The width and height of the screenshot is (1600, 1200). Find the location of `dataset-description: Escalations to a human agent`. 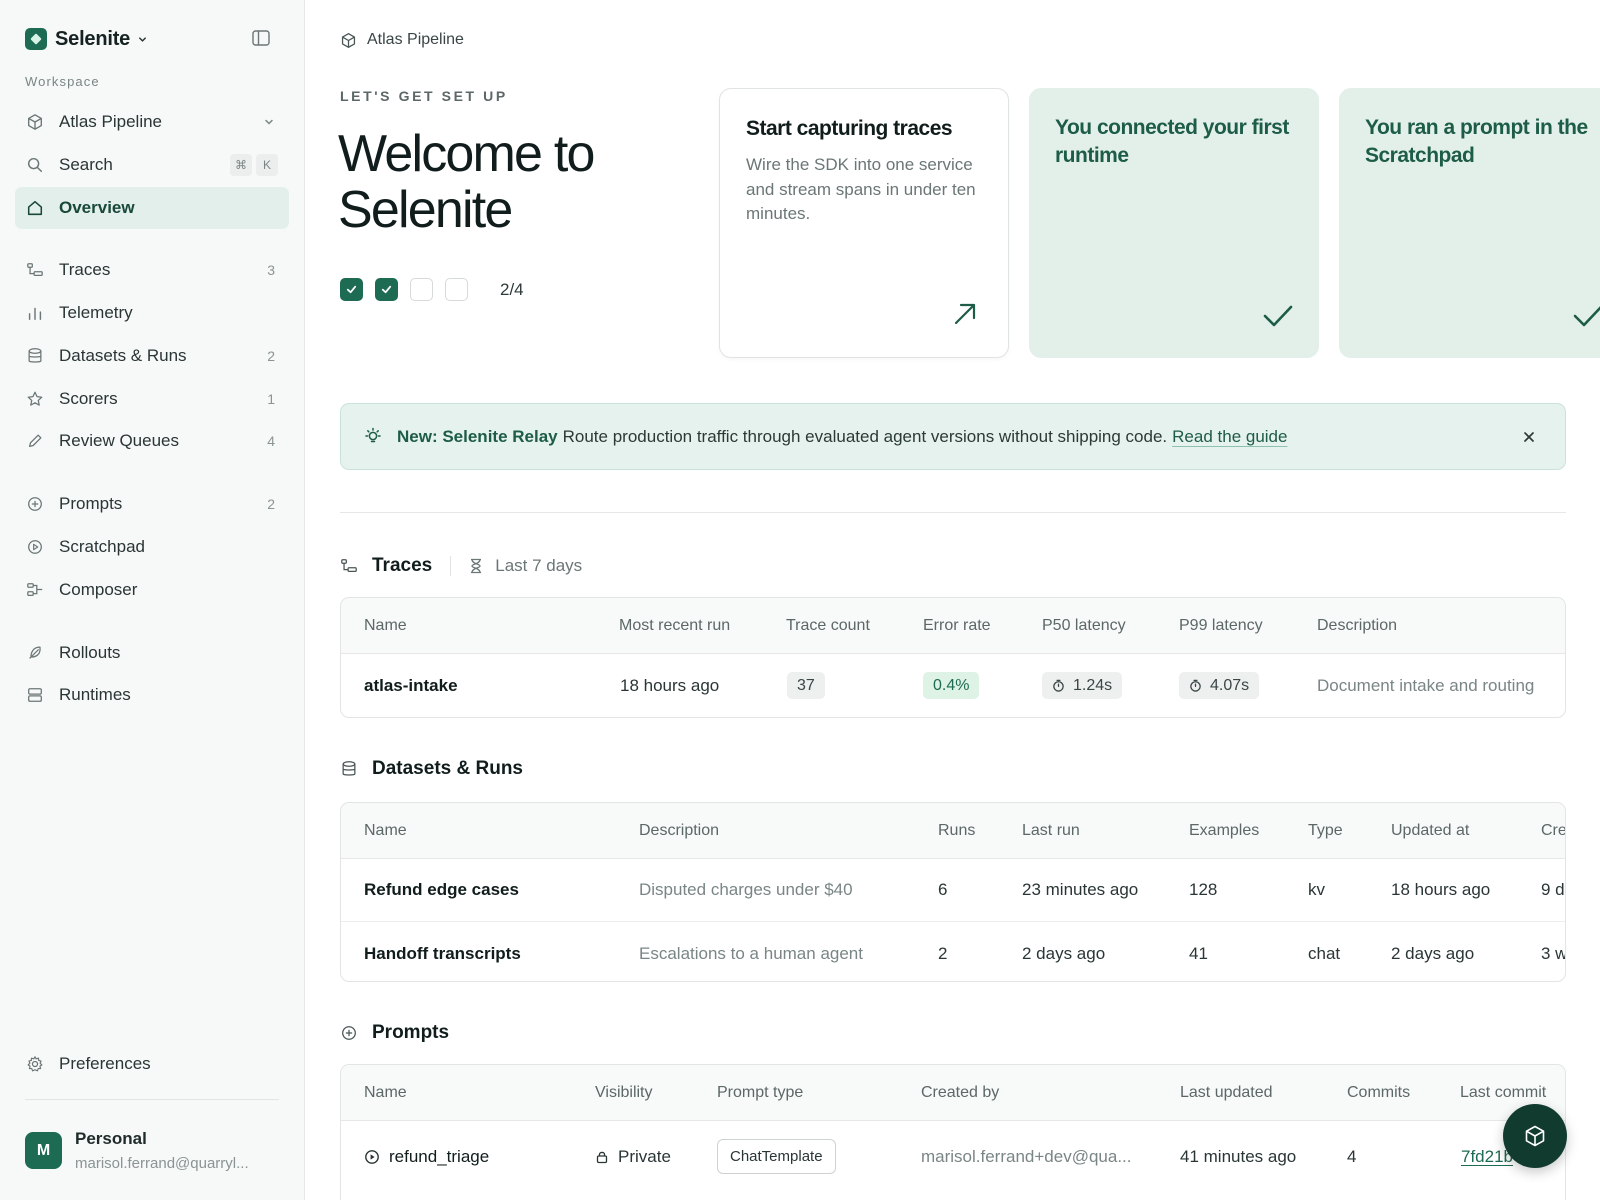

dataset-description: Escalations to a human agent is located at coordinates (751, 953).